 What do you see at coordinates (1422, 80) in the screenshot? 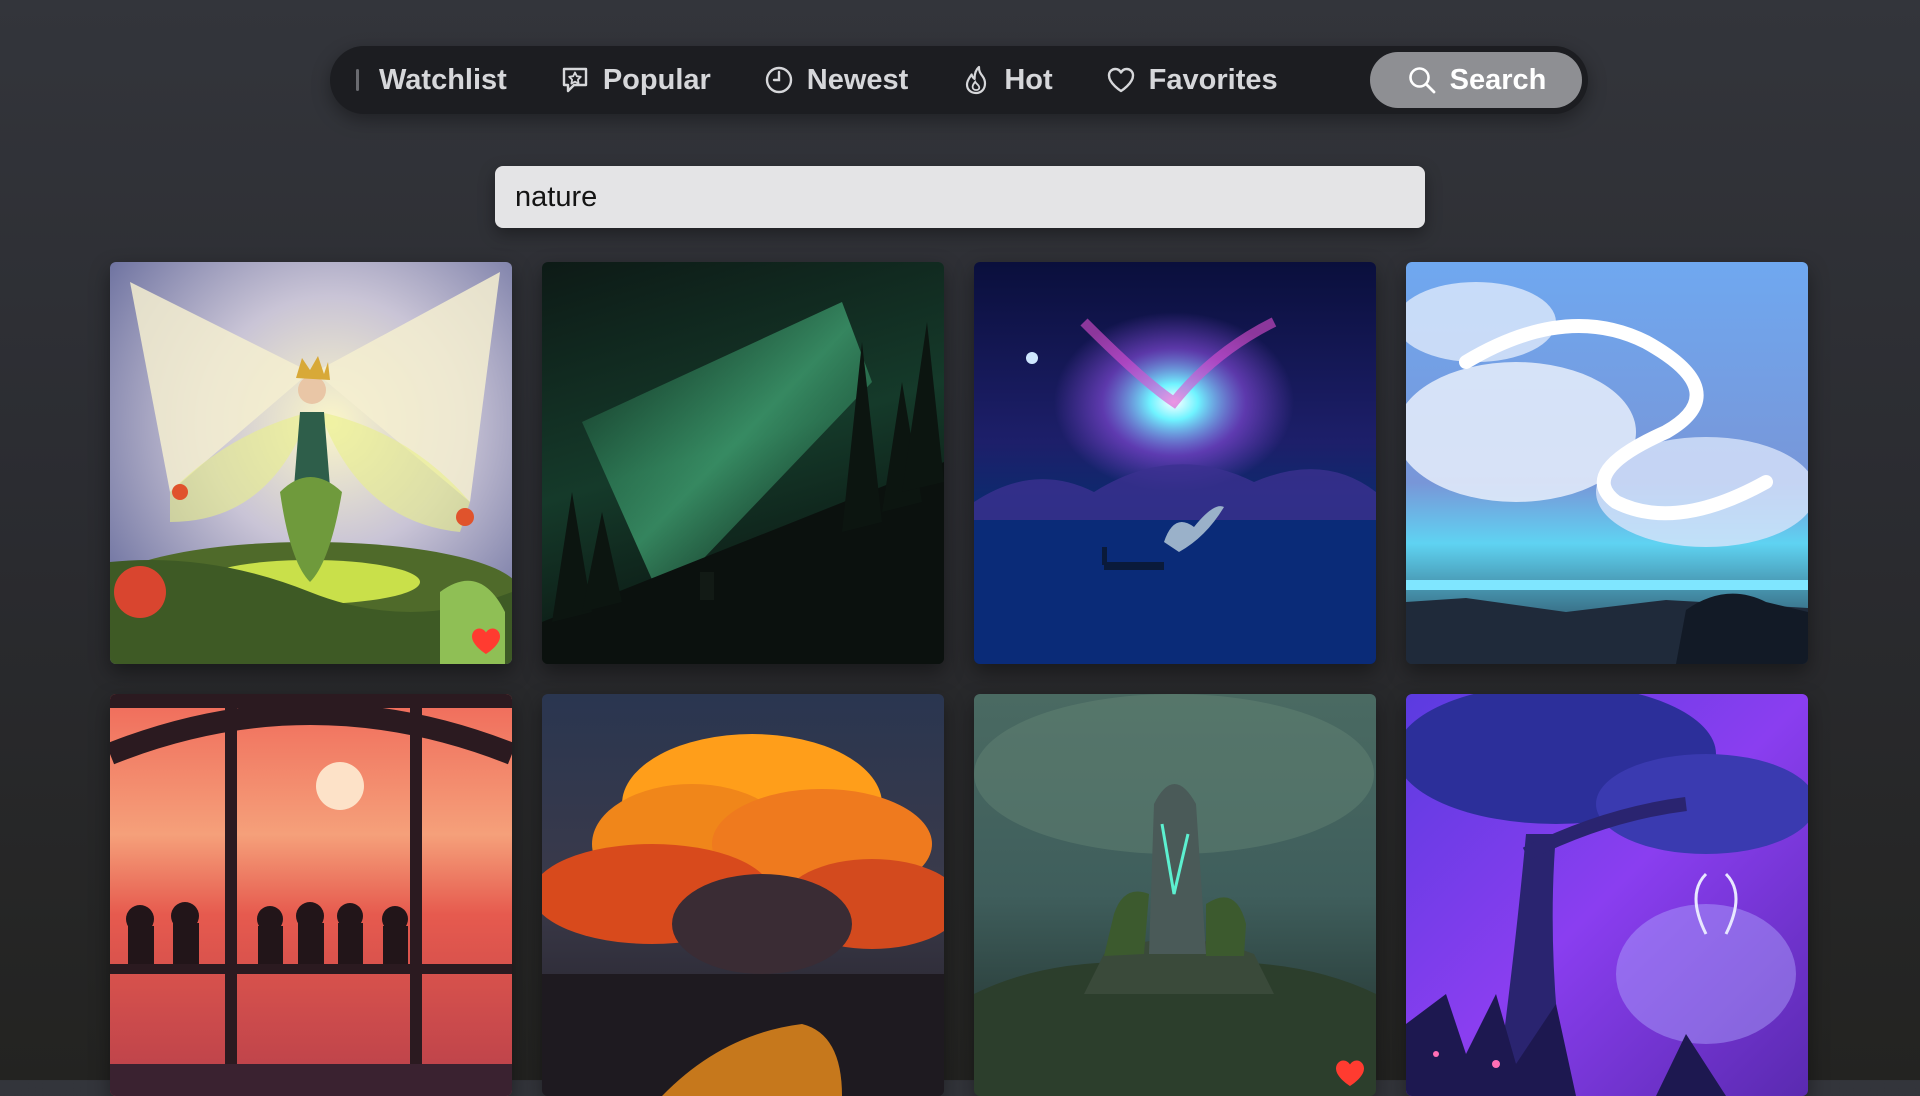
I see `search-icon` at bounding box center [1422, 80].